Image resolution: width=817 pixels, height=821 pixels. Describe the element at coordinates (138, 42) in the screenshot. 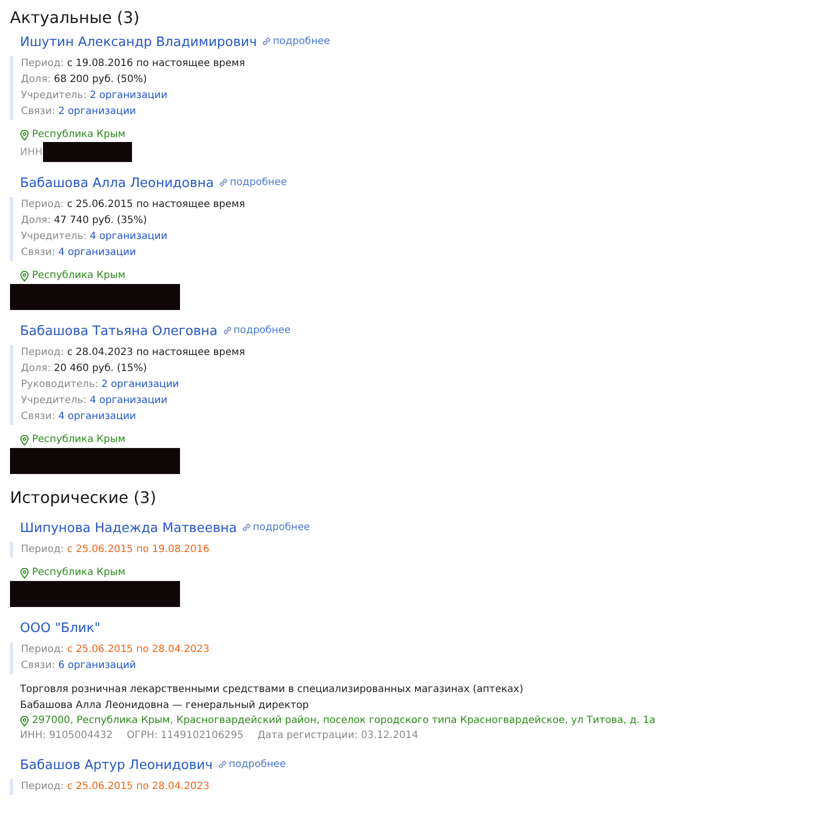

I see `name-link: Ишутин Александр Владимирович` at that location.